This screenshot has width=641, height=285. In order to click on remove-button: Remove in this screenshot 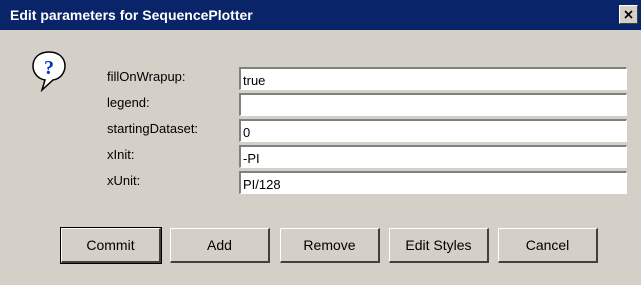, I will do `click(330, 245)`.